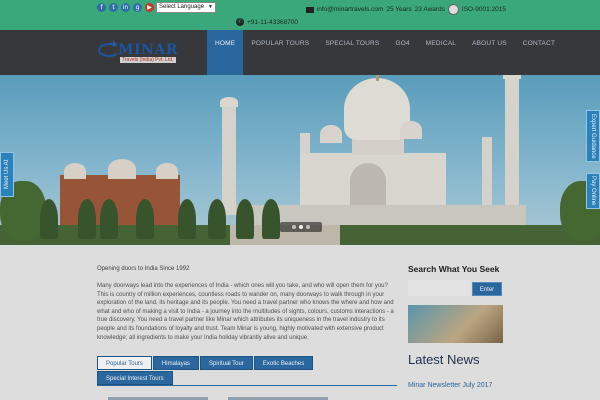 The image size is (600, 400). What do you see at coordinates (7, 174) in the screenshot?
I see `meet-us-at-tab: Meet Us At` at bounding box center [7, 174].